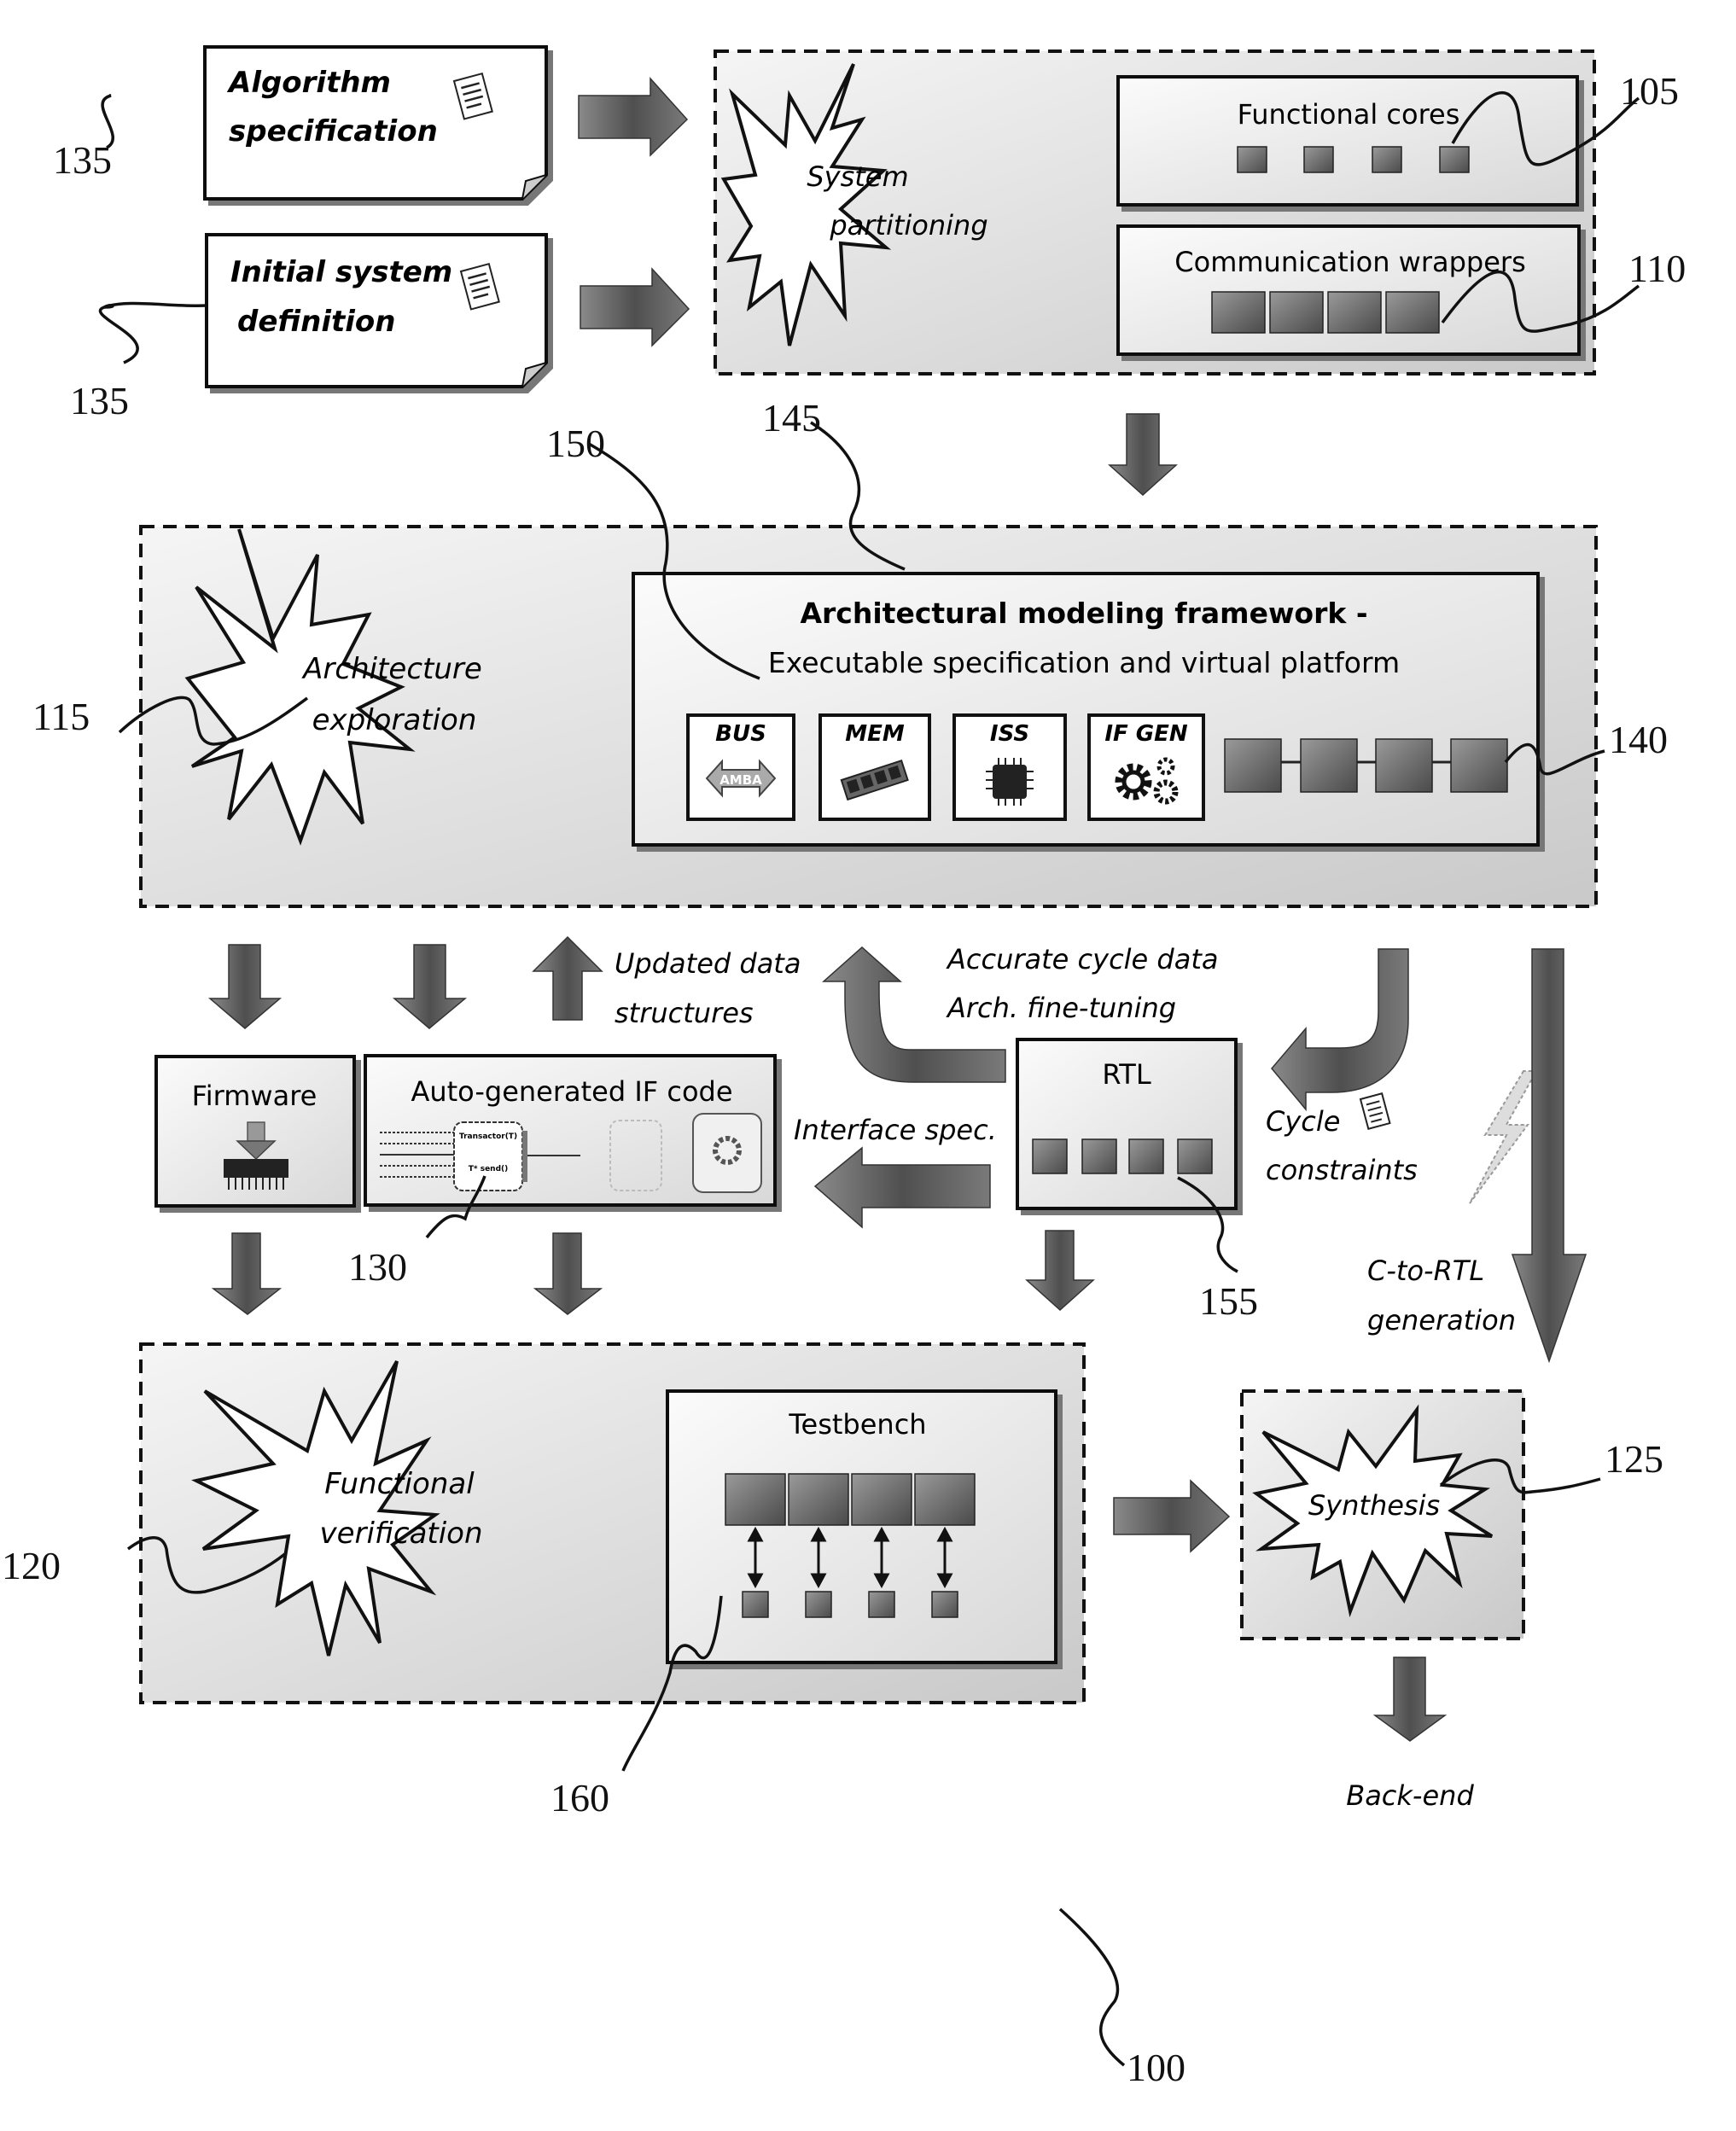 Image resolution: width=1736 pixels, height=2131 pixels. Describe the element at coordinates (857, 177) in the screenshot. I see `system-partitioning-line1: System` at that location.